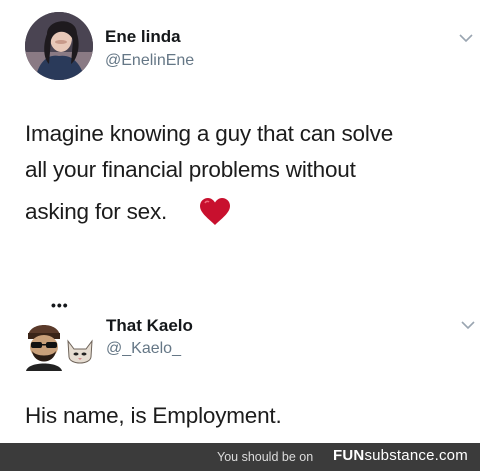 The image size is (480, 471). Describe the element at coordinates (215, 211) in the screenshot. I see `heart-icon` at that location.